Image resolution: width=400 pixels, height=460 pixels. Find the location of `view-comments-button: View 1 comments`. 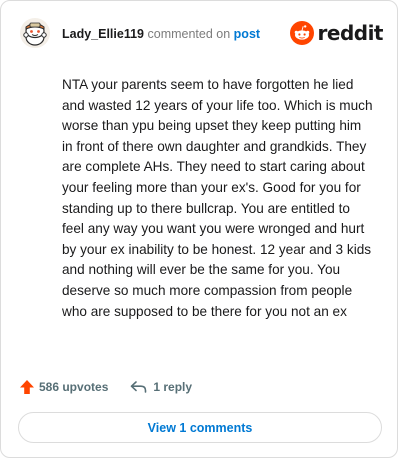

view-comments-button: View 1 comments is located at coordinates (200, 427).